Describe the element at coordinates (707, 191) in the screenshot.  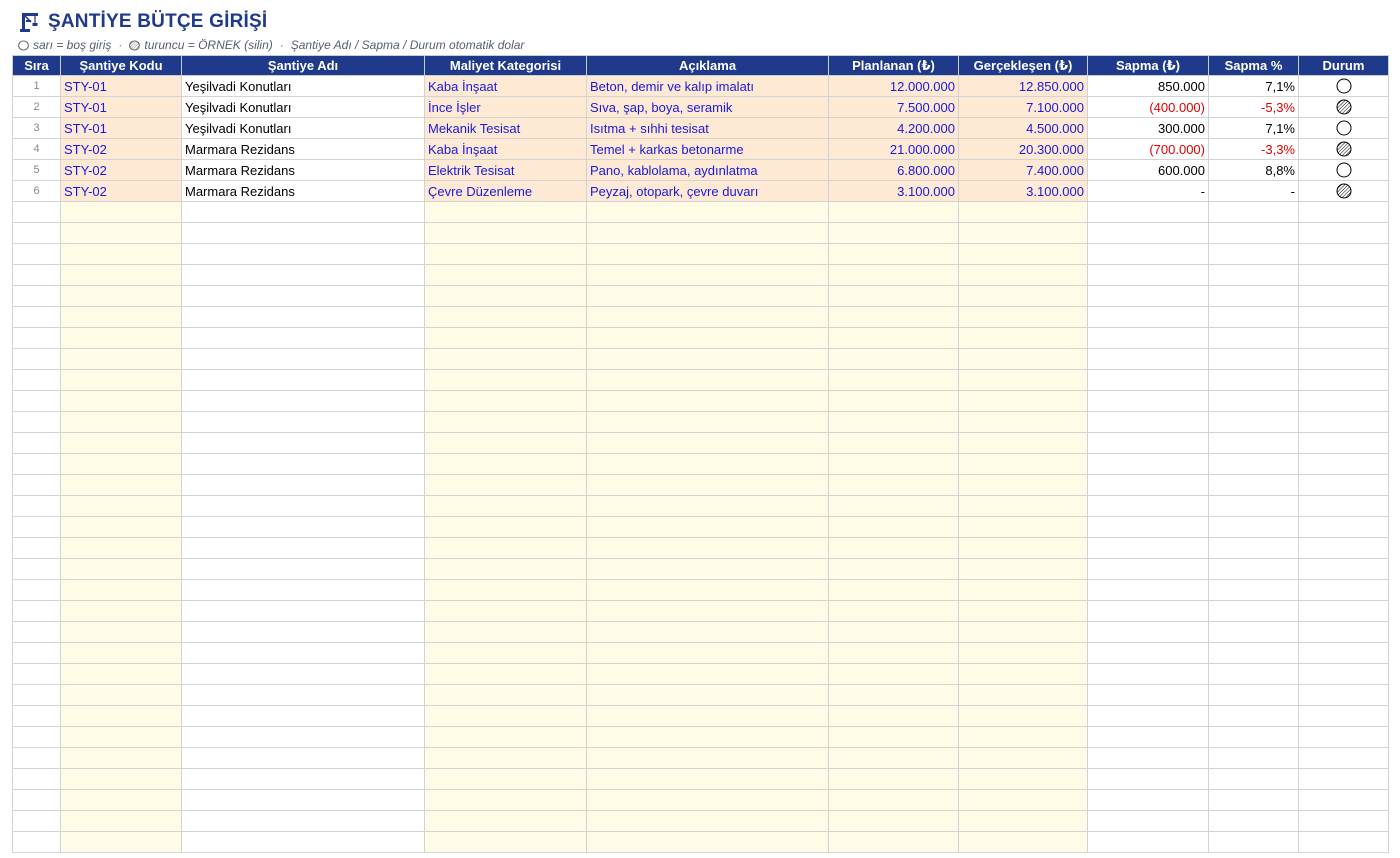
I see `description-cell: Peyzaj, otopark, çevre duvarı` at that location.